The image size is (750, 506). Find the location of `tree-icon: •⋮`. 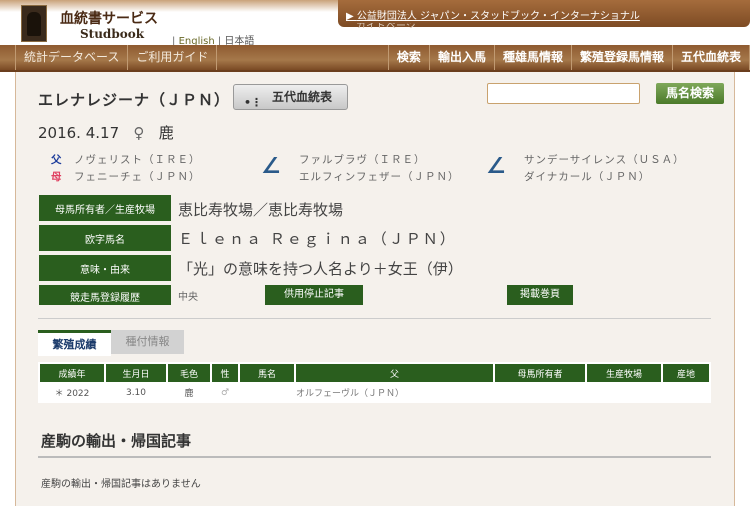

tree-icon: •⋮ is located at coordinates (253, 102).